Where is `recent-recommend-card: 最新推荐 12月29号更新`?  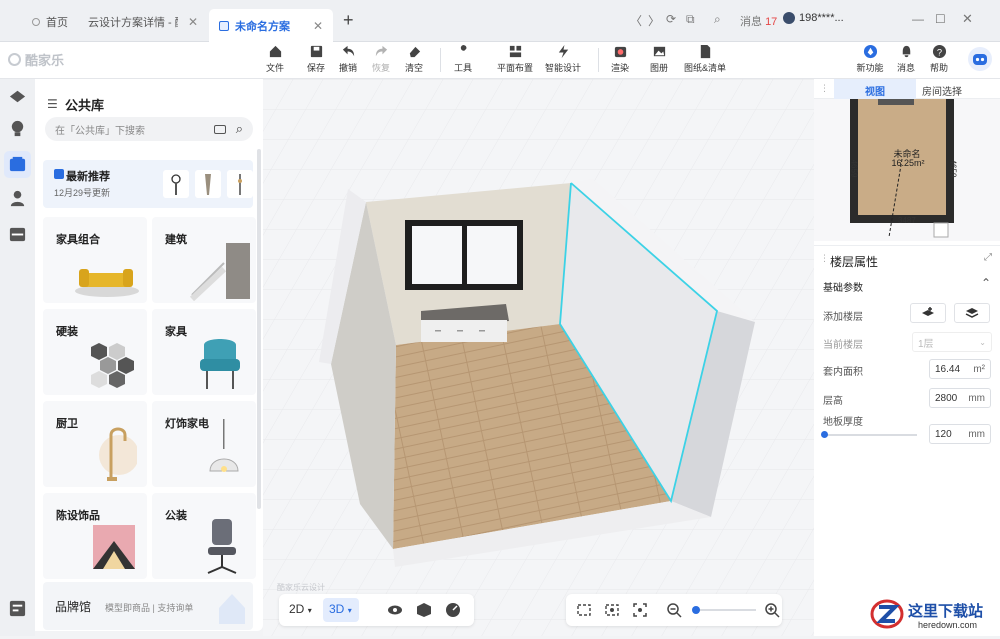
recent-recommend-card: 最新推荐 12月29号更新 is located at coordinates (148, 184).